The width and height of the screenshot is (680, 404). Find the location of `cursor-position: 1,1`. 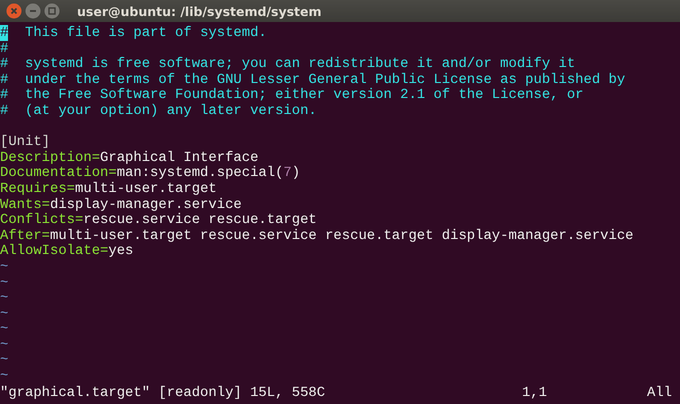

cursor-position: 1,1 is located at coordinates (534, 394).